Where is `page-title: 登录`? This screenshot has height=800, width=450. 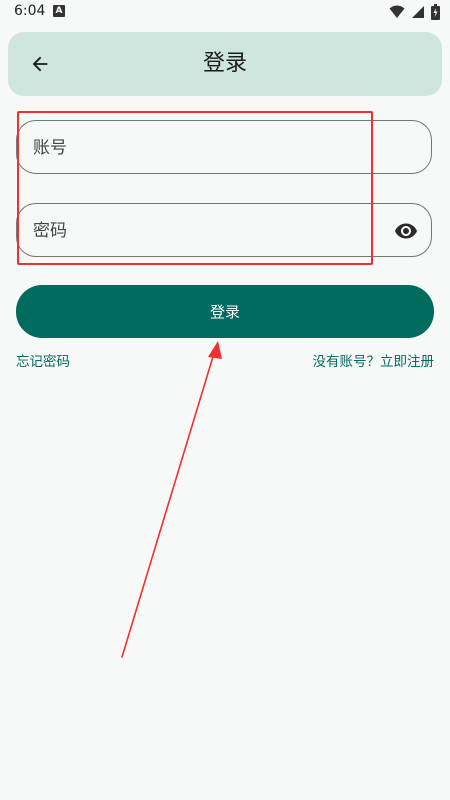
page-title: 登录 is located at coordinates (224, 63).